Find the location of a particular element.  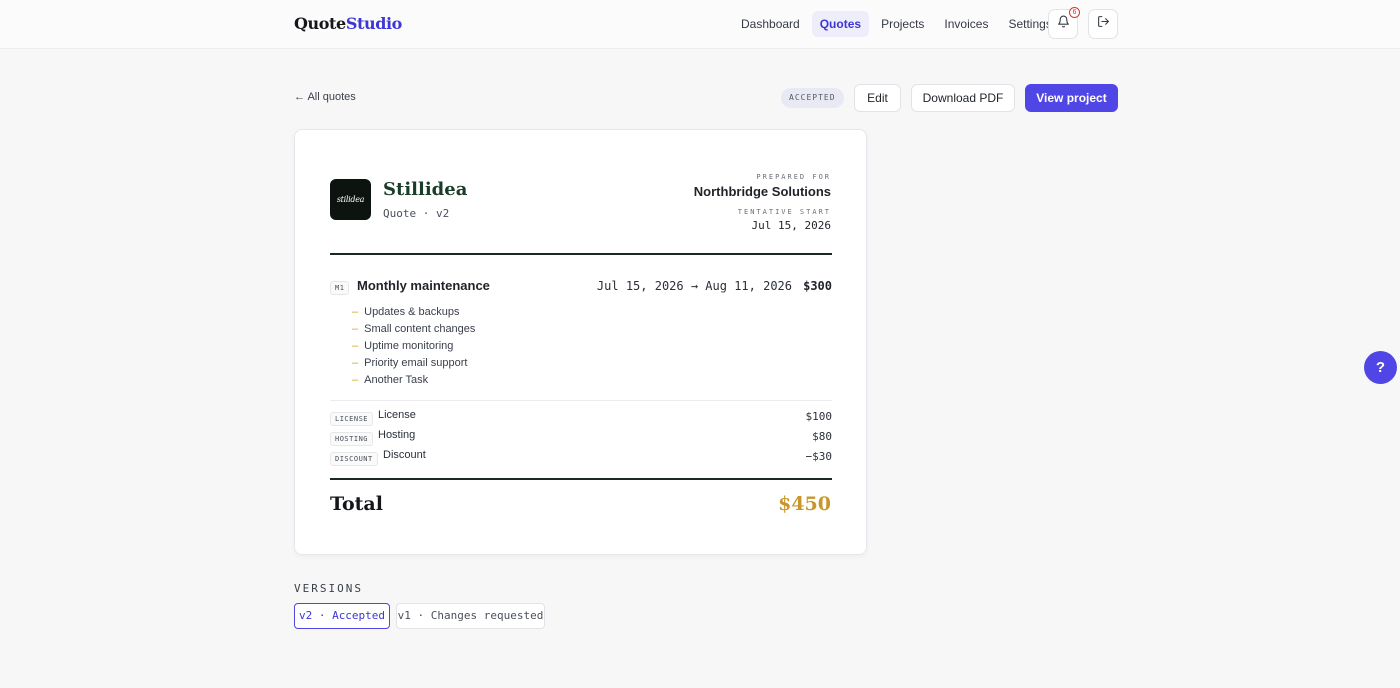

total-amount: $450 is located at coordinates (804, 504).